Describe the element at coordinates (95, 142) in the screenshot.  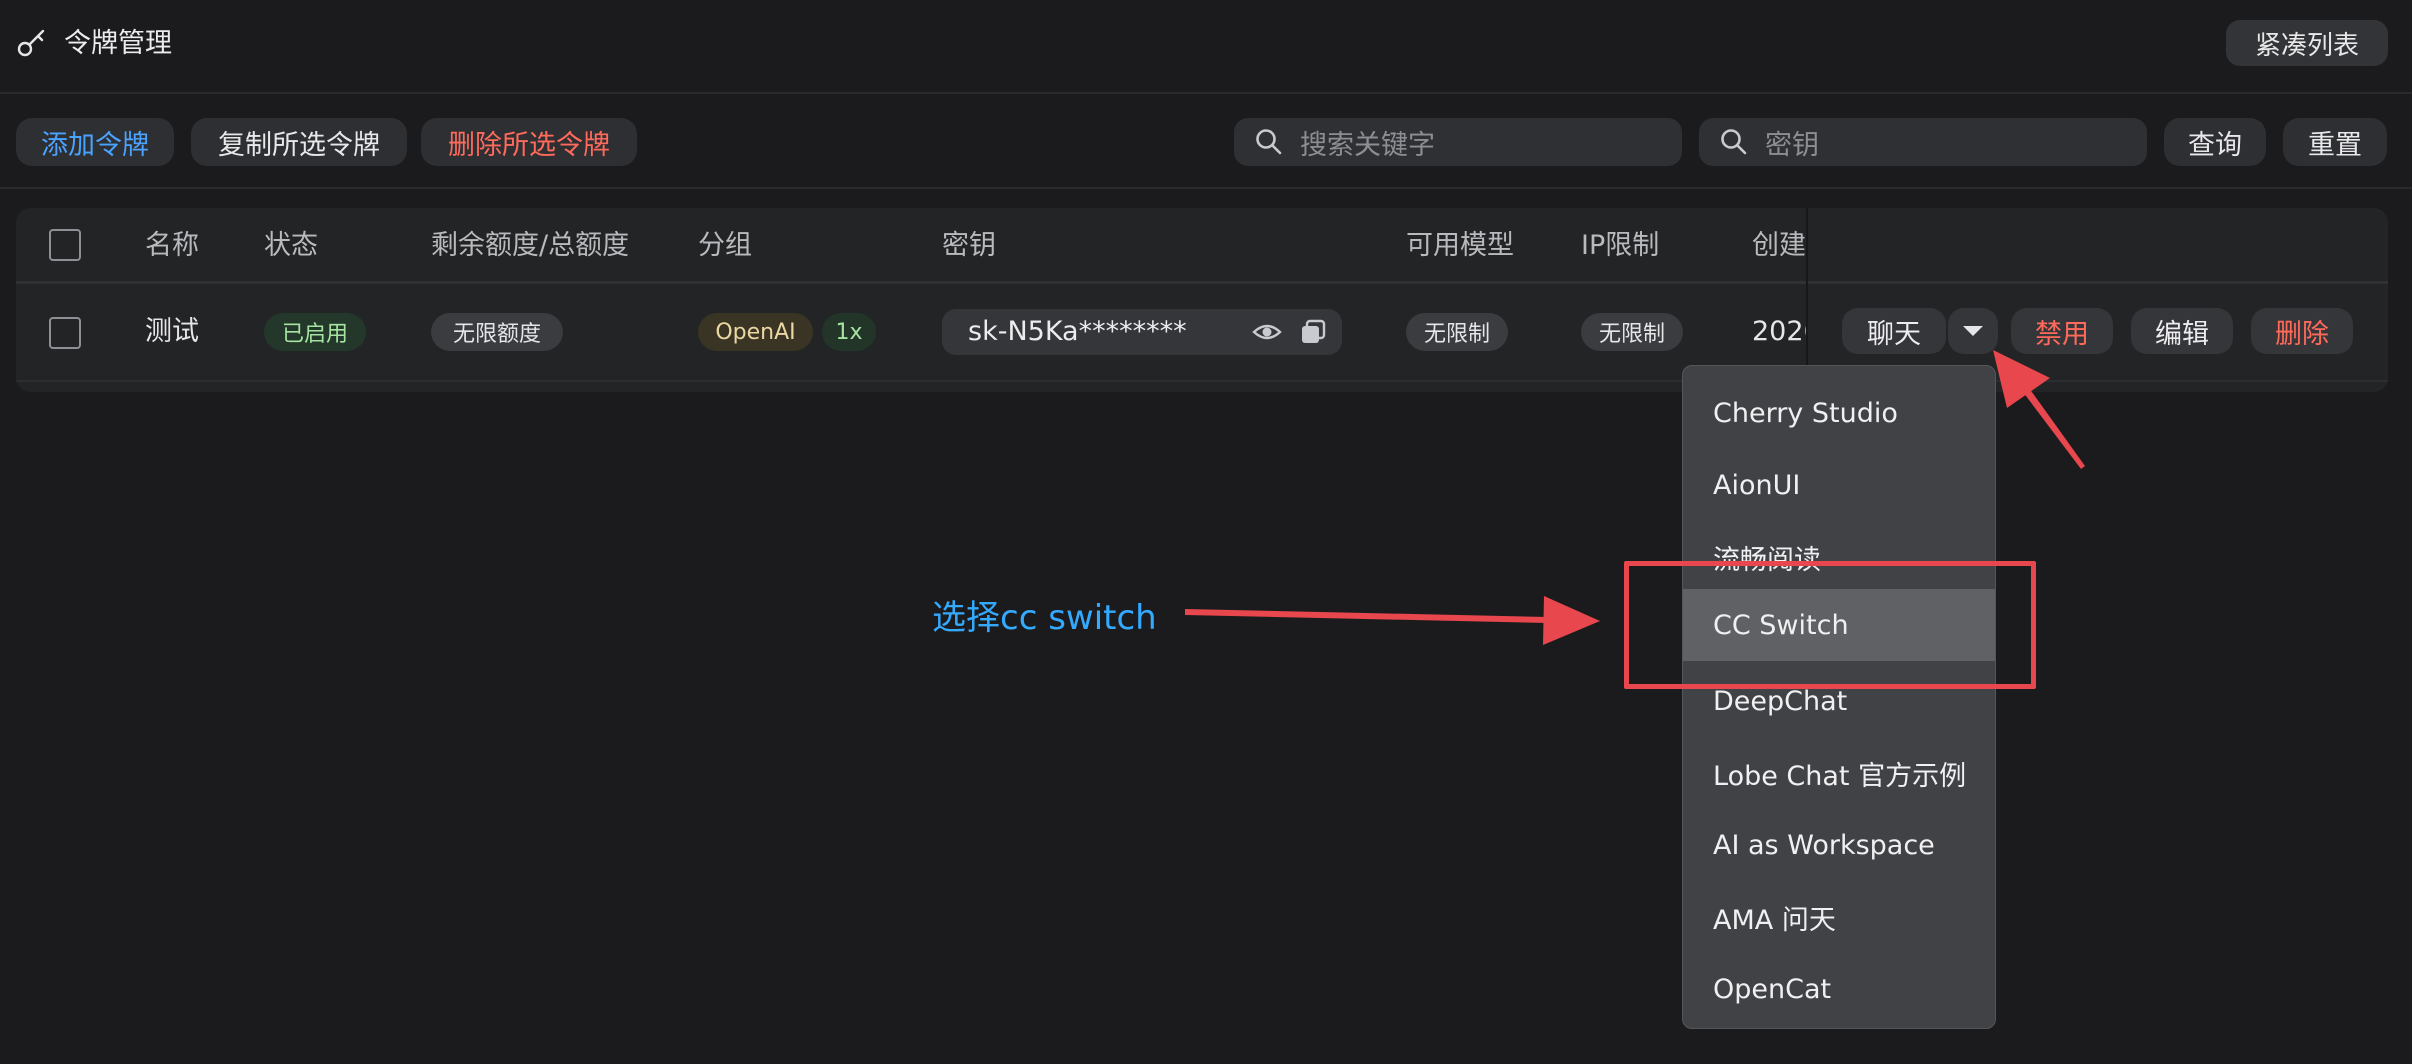
I see `add-token-button: 添加令牌` at that location.